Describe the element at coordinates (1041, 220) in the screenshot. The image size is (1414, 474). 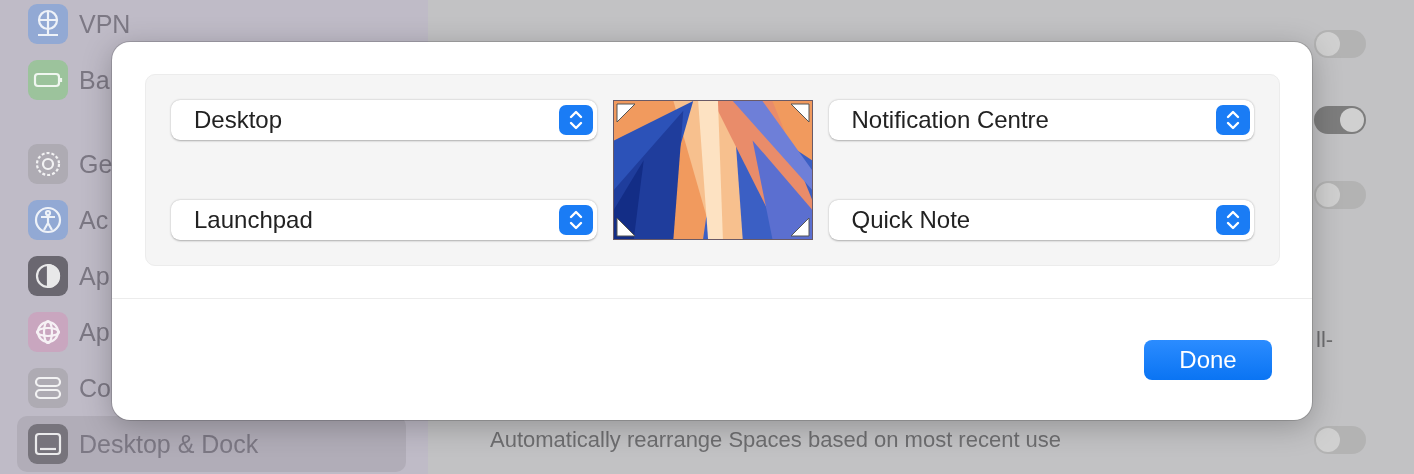
I see `corner-dropdown: Quick Note` at that location.